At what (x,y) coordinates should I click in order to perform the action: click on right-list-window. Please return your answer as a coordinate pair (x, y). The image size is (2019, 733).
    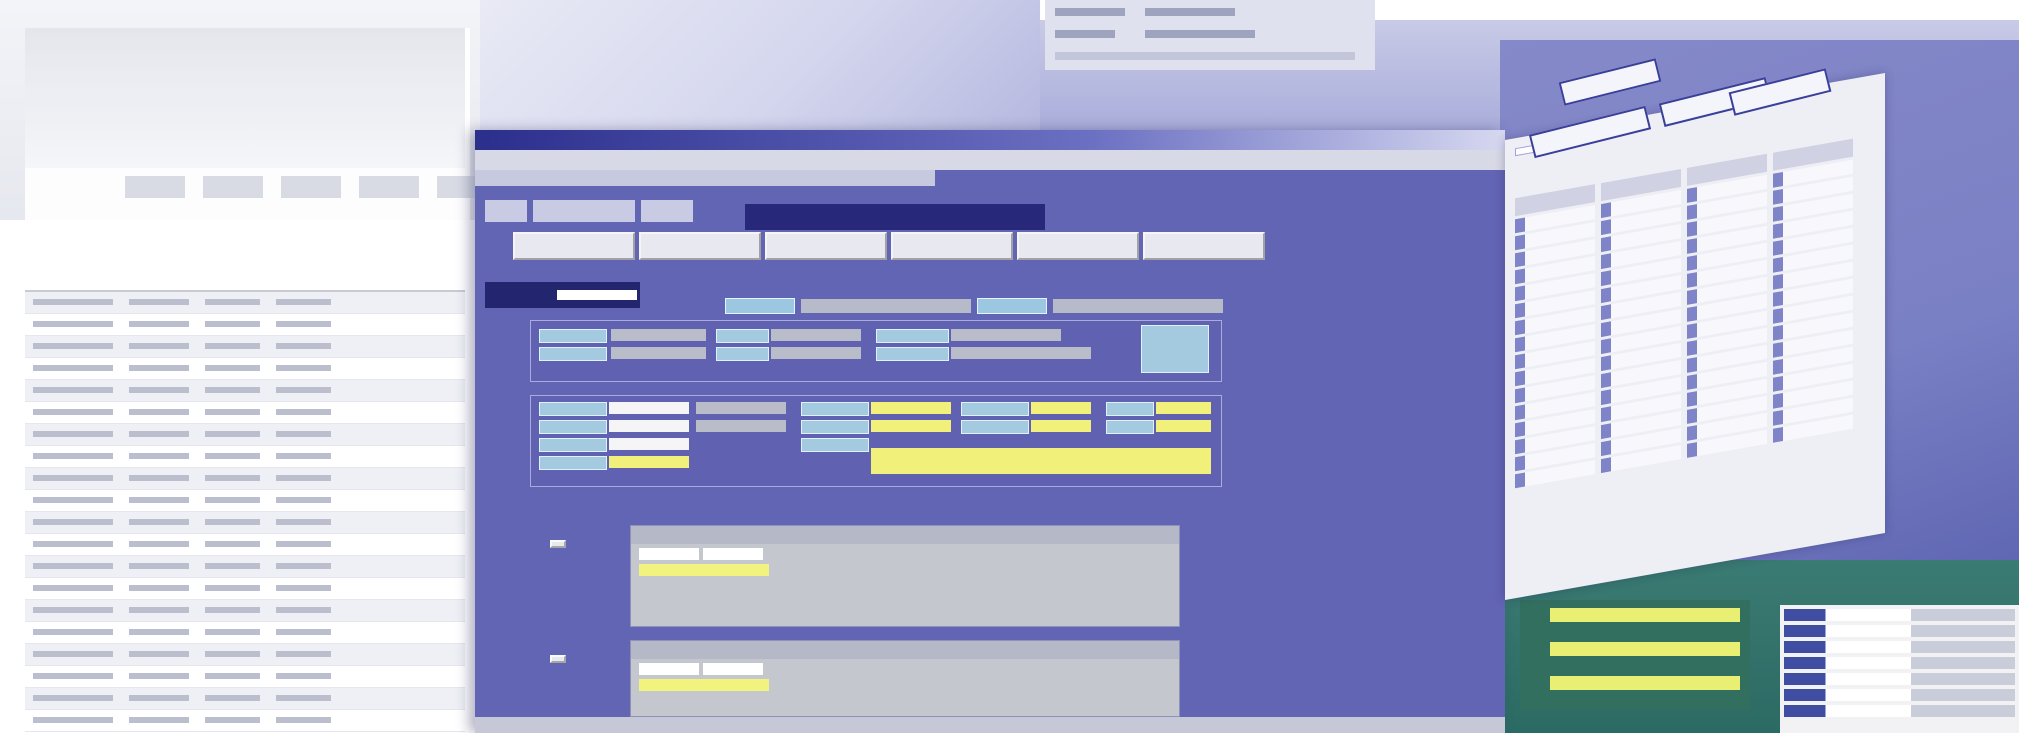
    Looking at the image, I should click on (1695, 336).